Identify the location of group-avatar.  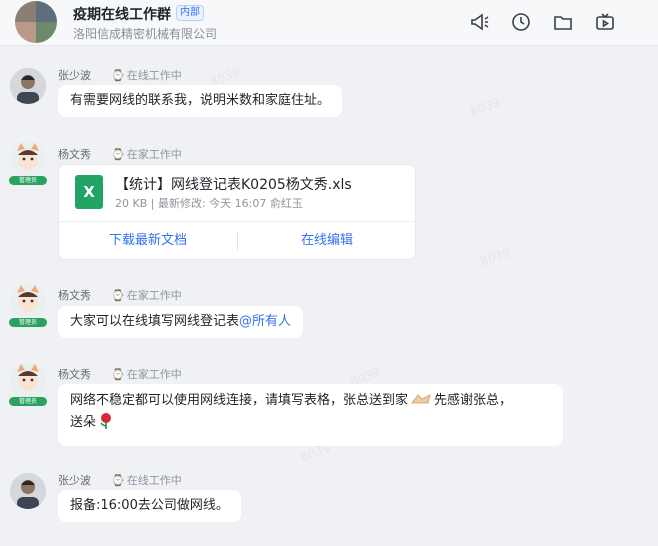
(36, 22).